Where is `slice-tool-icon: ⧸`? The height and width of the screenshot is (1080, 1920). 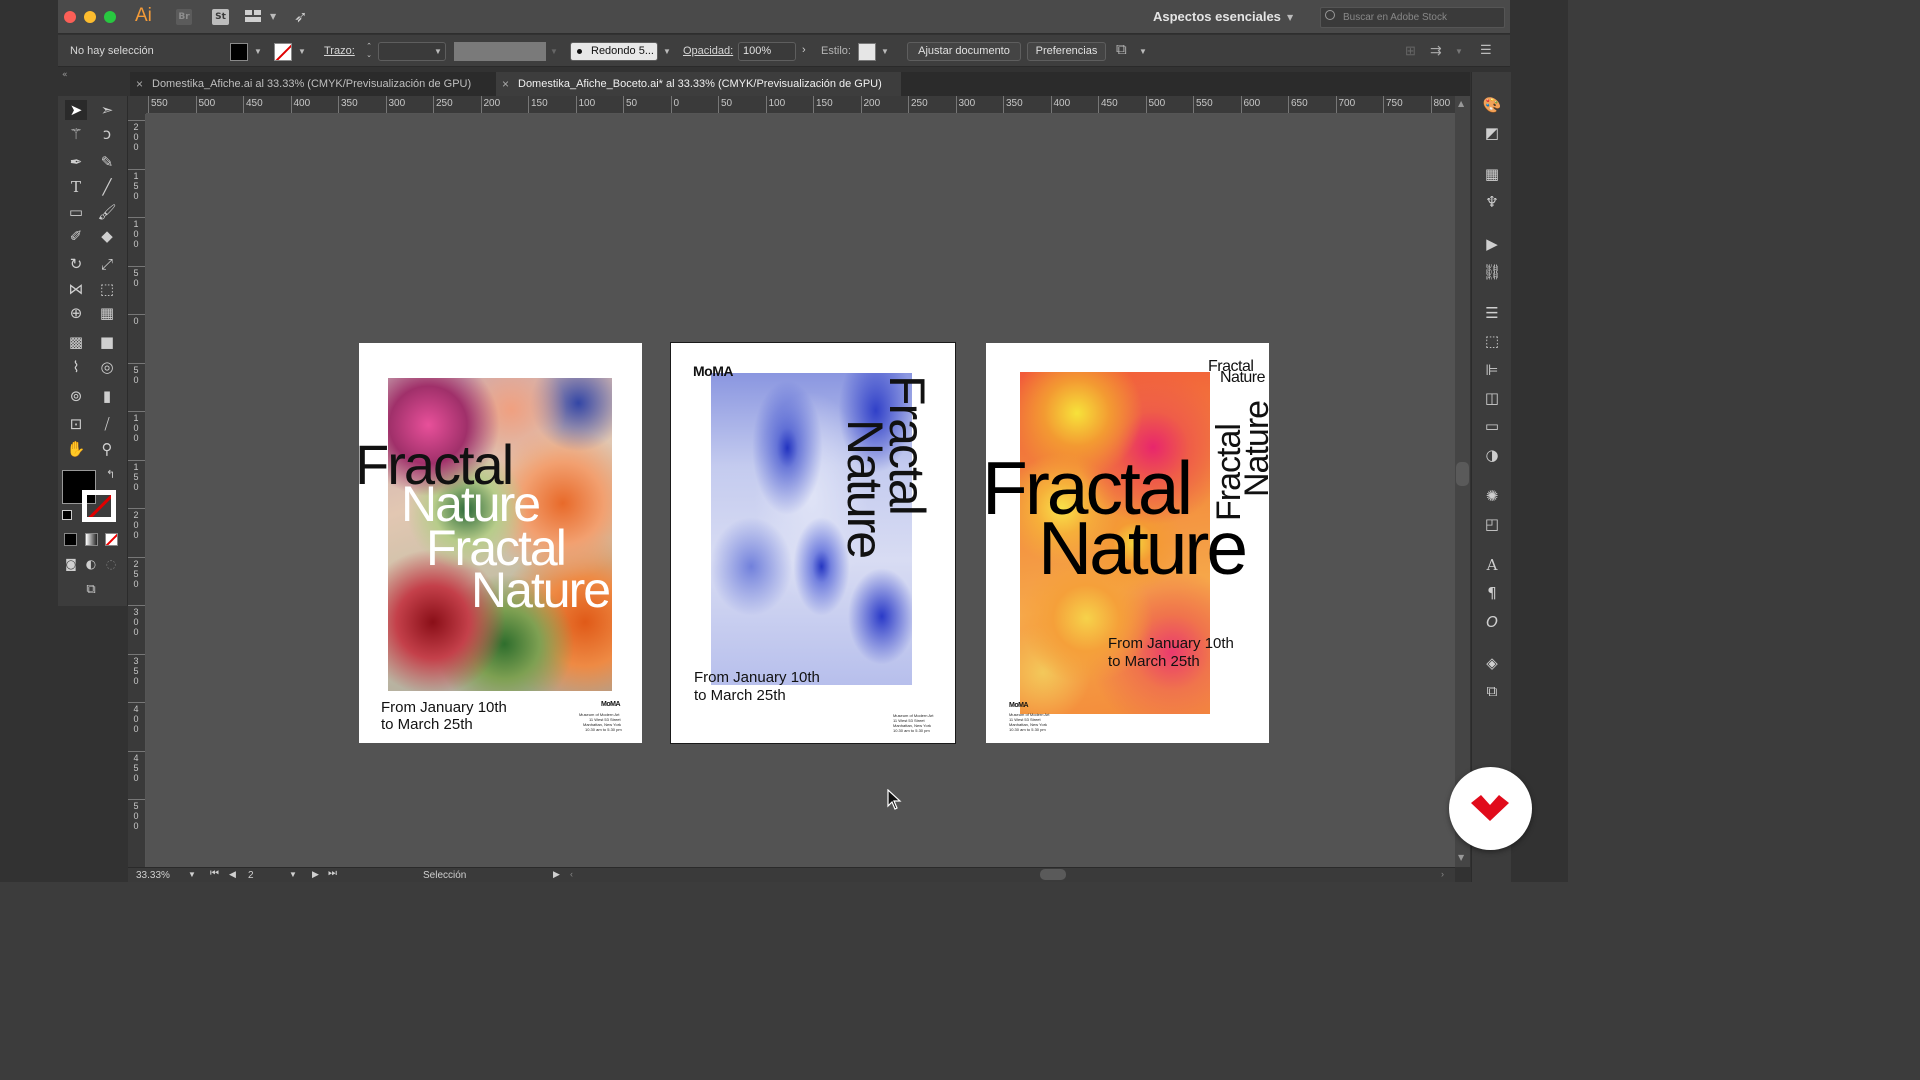
slice-tool-icon: ⧸ is located at coordinates (107, 424).